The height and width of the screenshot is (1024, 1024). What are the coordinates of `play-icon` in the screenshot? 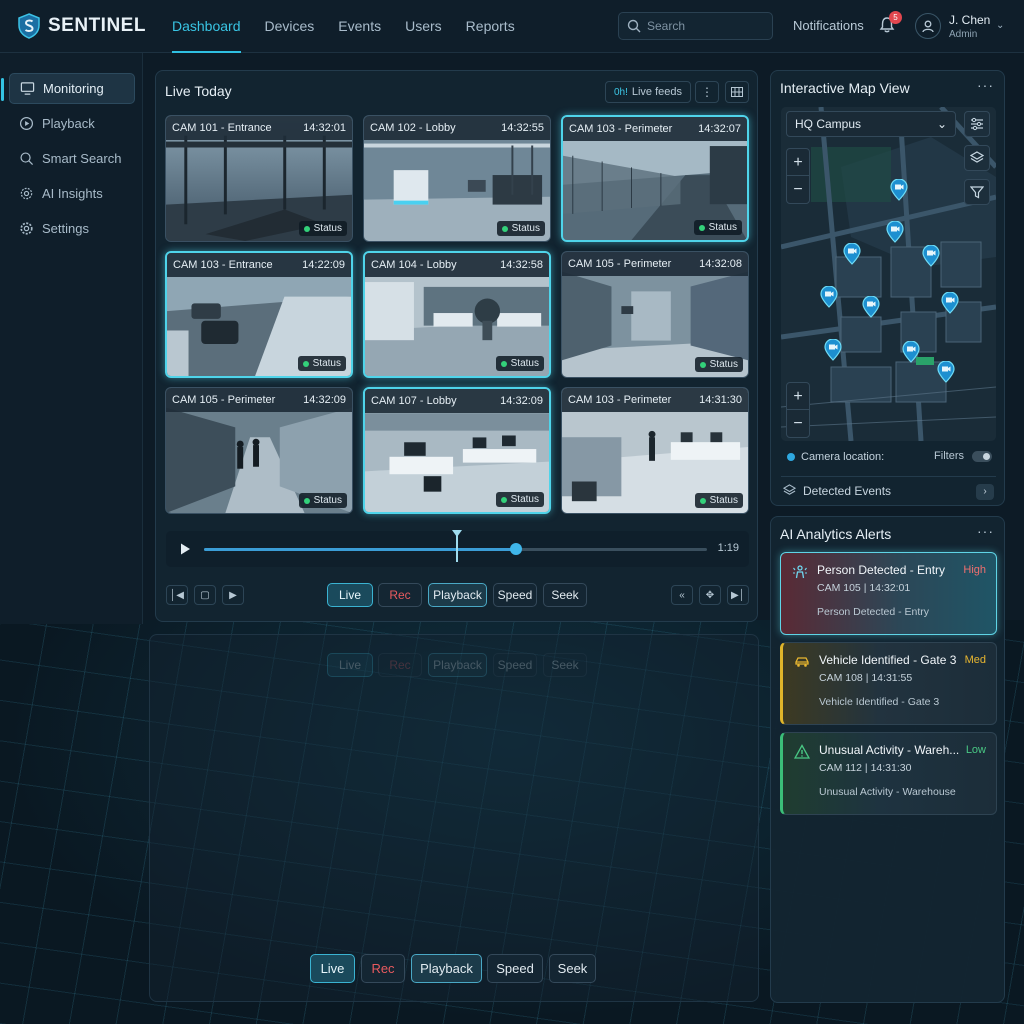 It's located at (185, 549).